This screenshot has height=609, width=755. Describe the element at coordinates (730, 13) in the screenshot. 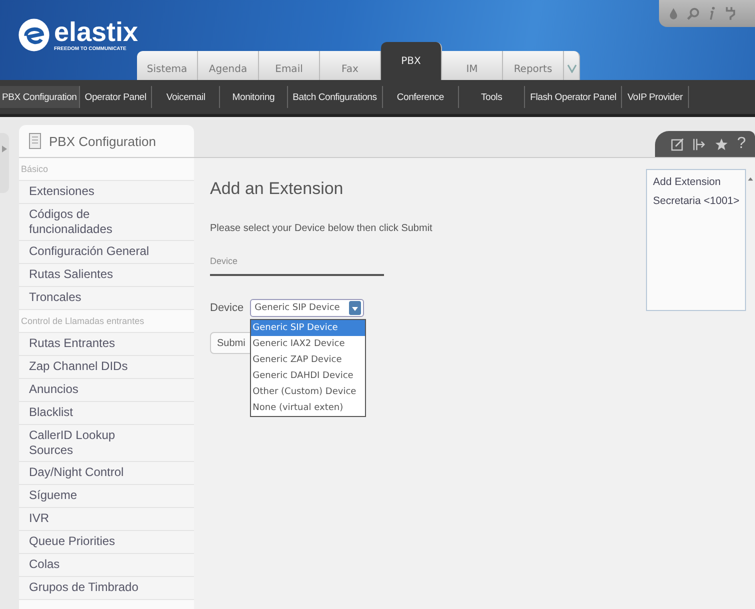

I see `plug-icon` at that location.